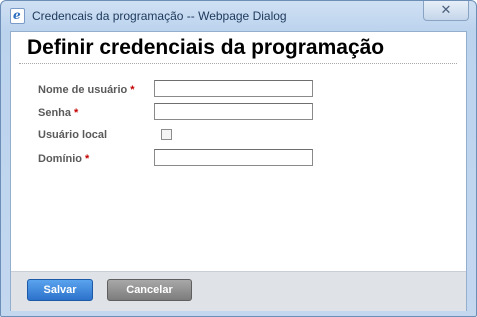 Image resolution: width=477 pixels, height=317 pixels. Describe the element at coordinates (60, 159) in the screenshot. I see `domain-label-text: Domínio` at that location.